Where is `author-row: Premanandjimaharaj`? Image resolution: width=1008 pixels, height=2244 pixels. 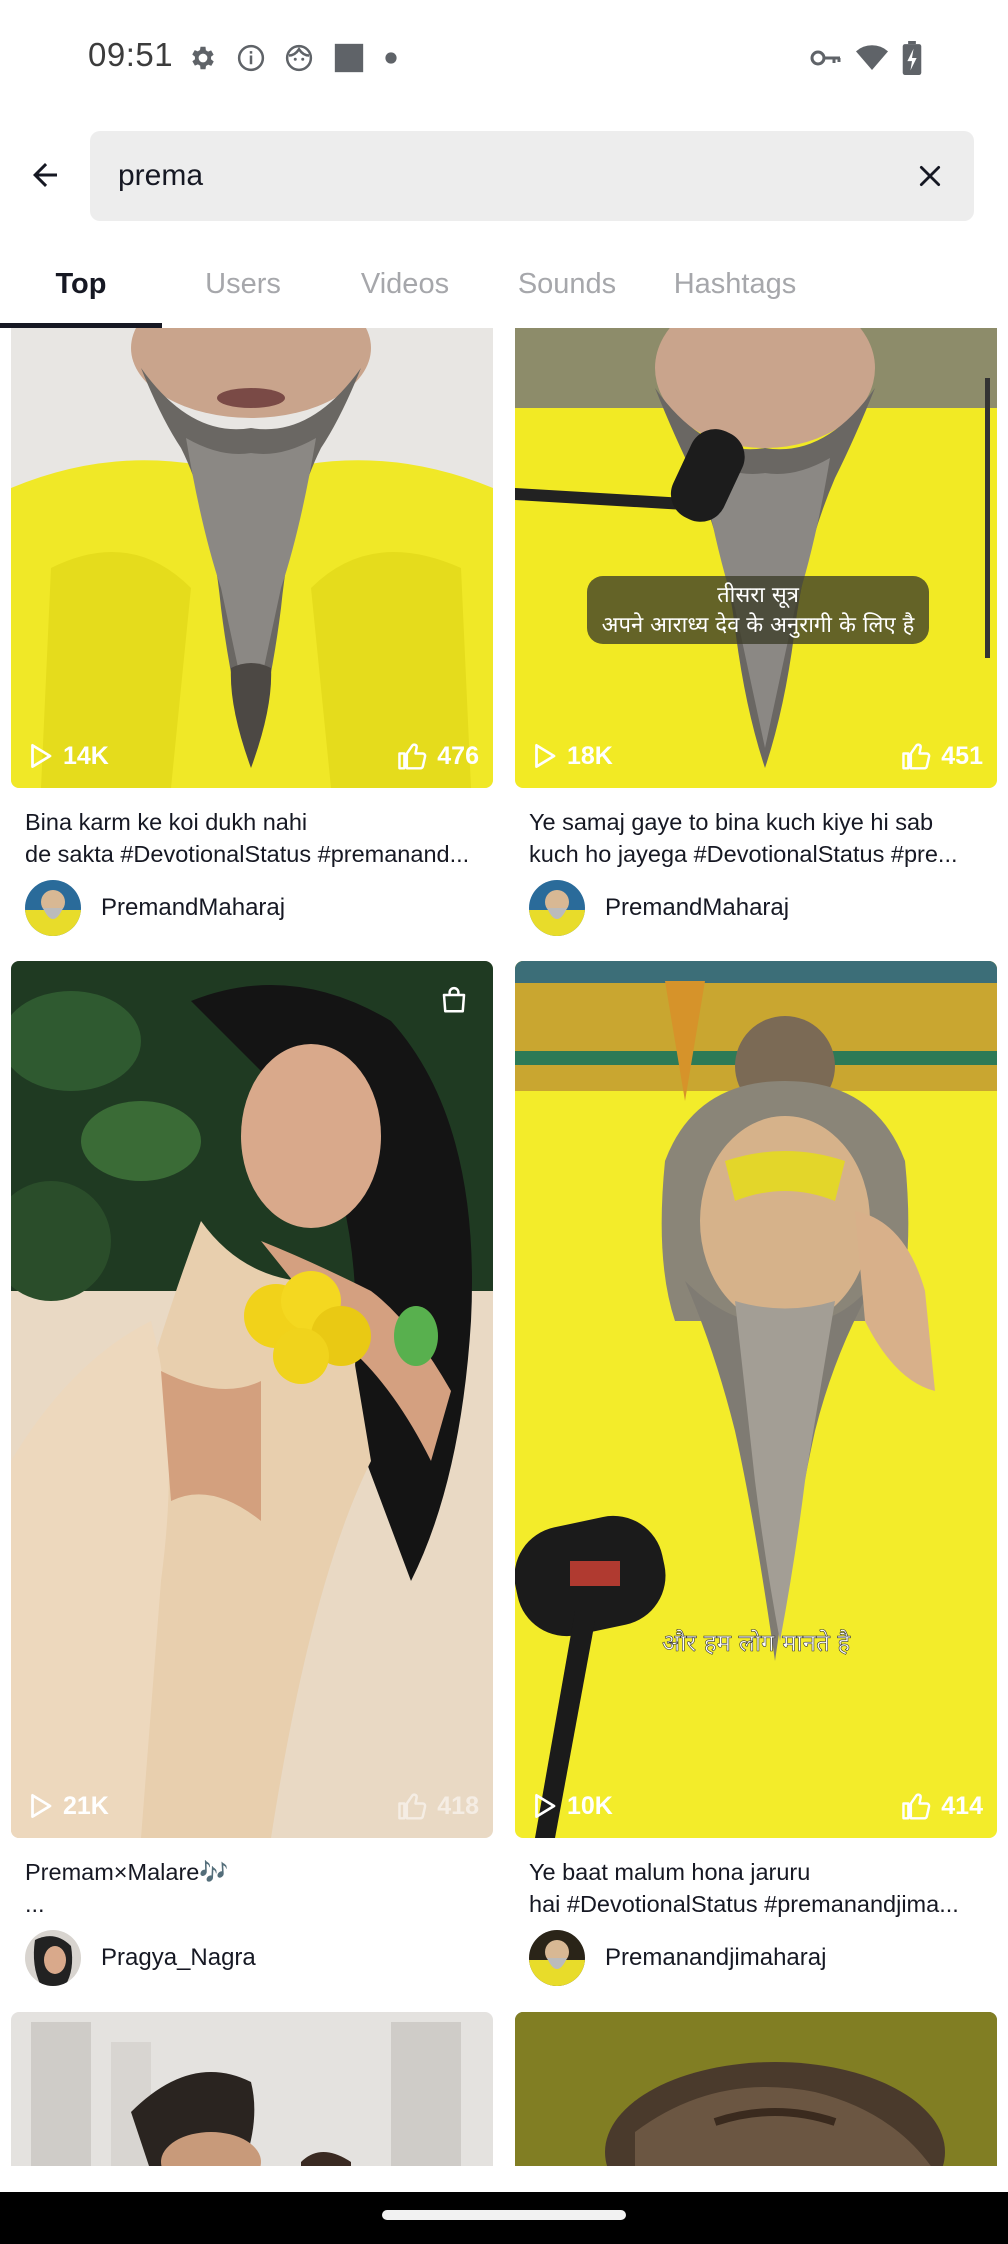 author-row: Premanandjimaharaj is located at coordinates (756, 1958).